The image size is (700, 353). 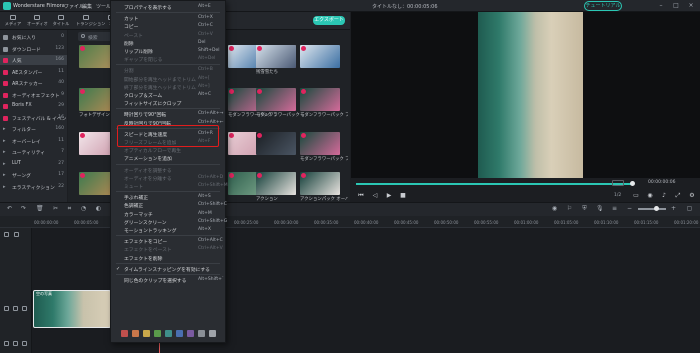 I want to click on sidebar-item: フェスティバル & イベント 16, so click(x=35, y=118).